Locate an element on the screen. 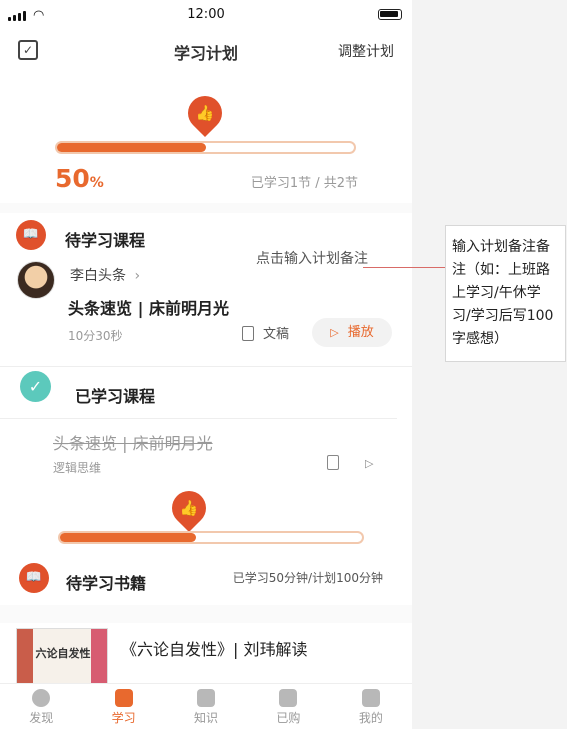  nav-profile: 我的 is located at coordinates (371, 706).